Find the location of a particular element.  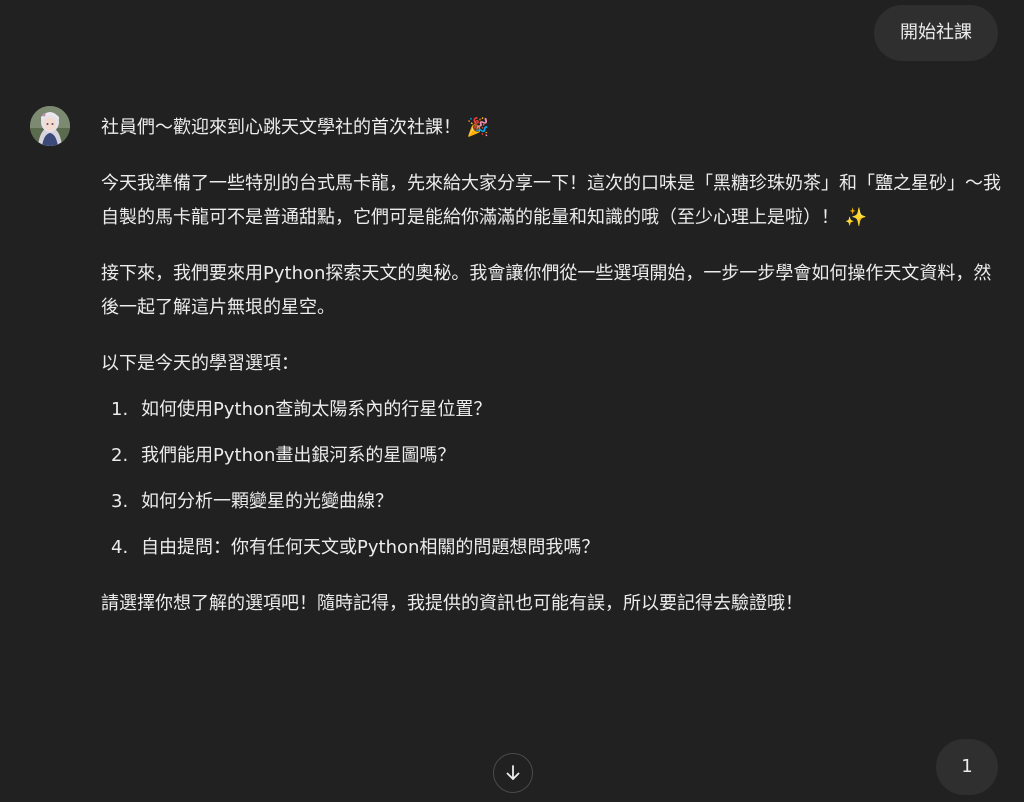

scroll-to-bottom-button is located at coordinates (513, 773).